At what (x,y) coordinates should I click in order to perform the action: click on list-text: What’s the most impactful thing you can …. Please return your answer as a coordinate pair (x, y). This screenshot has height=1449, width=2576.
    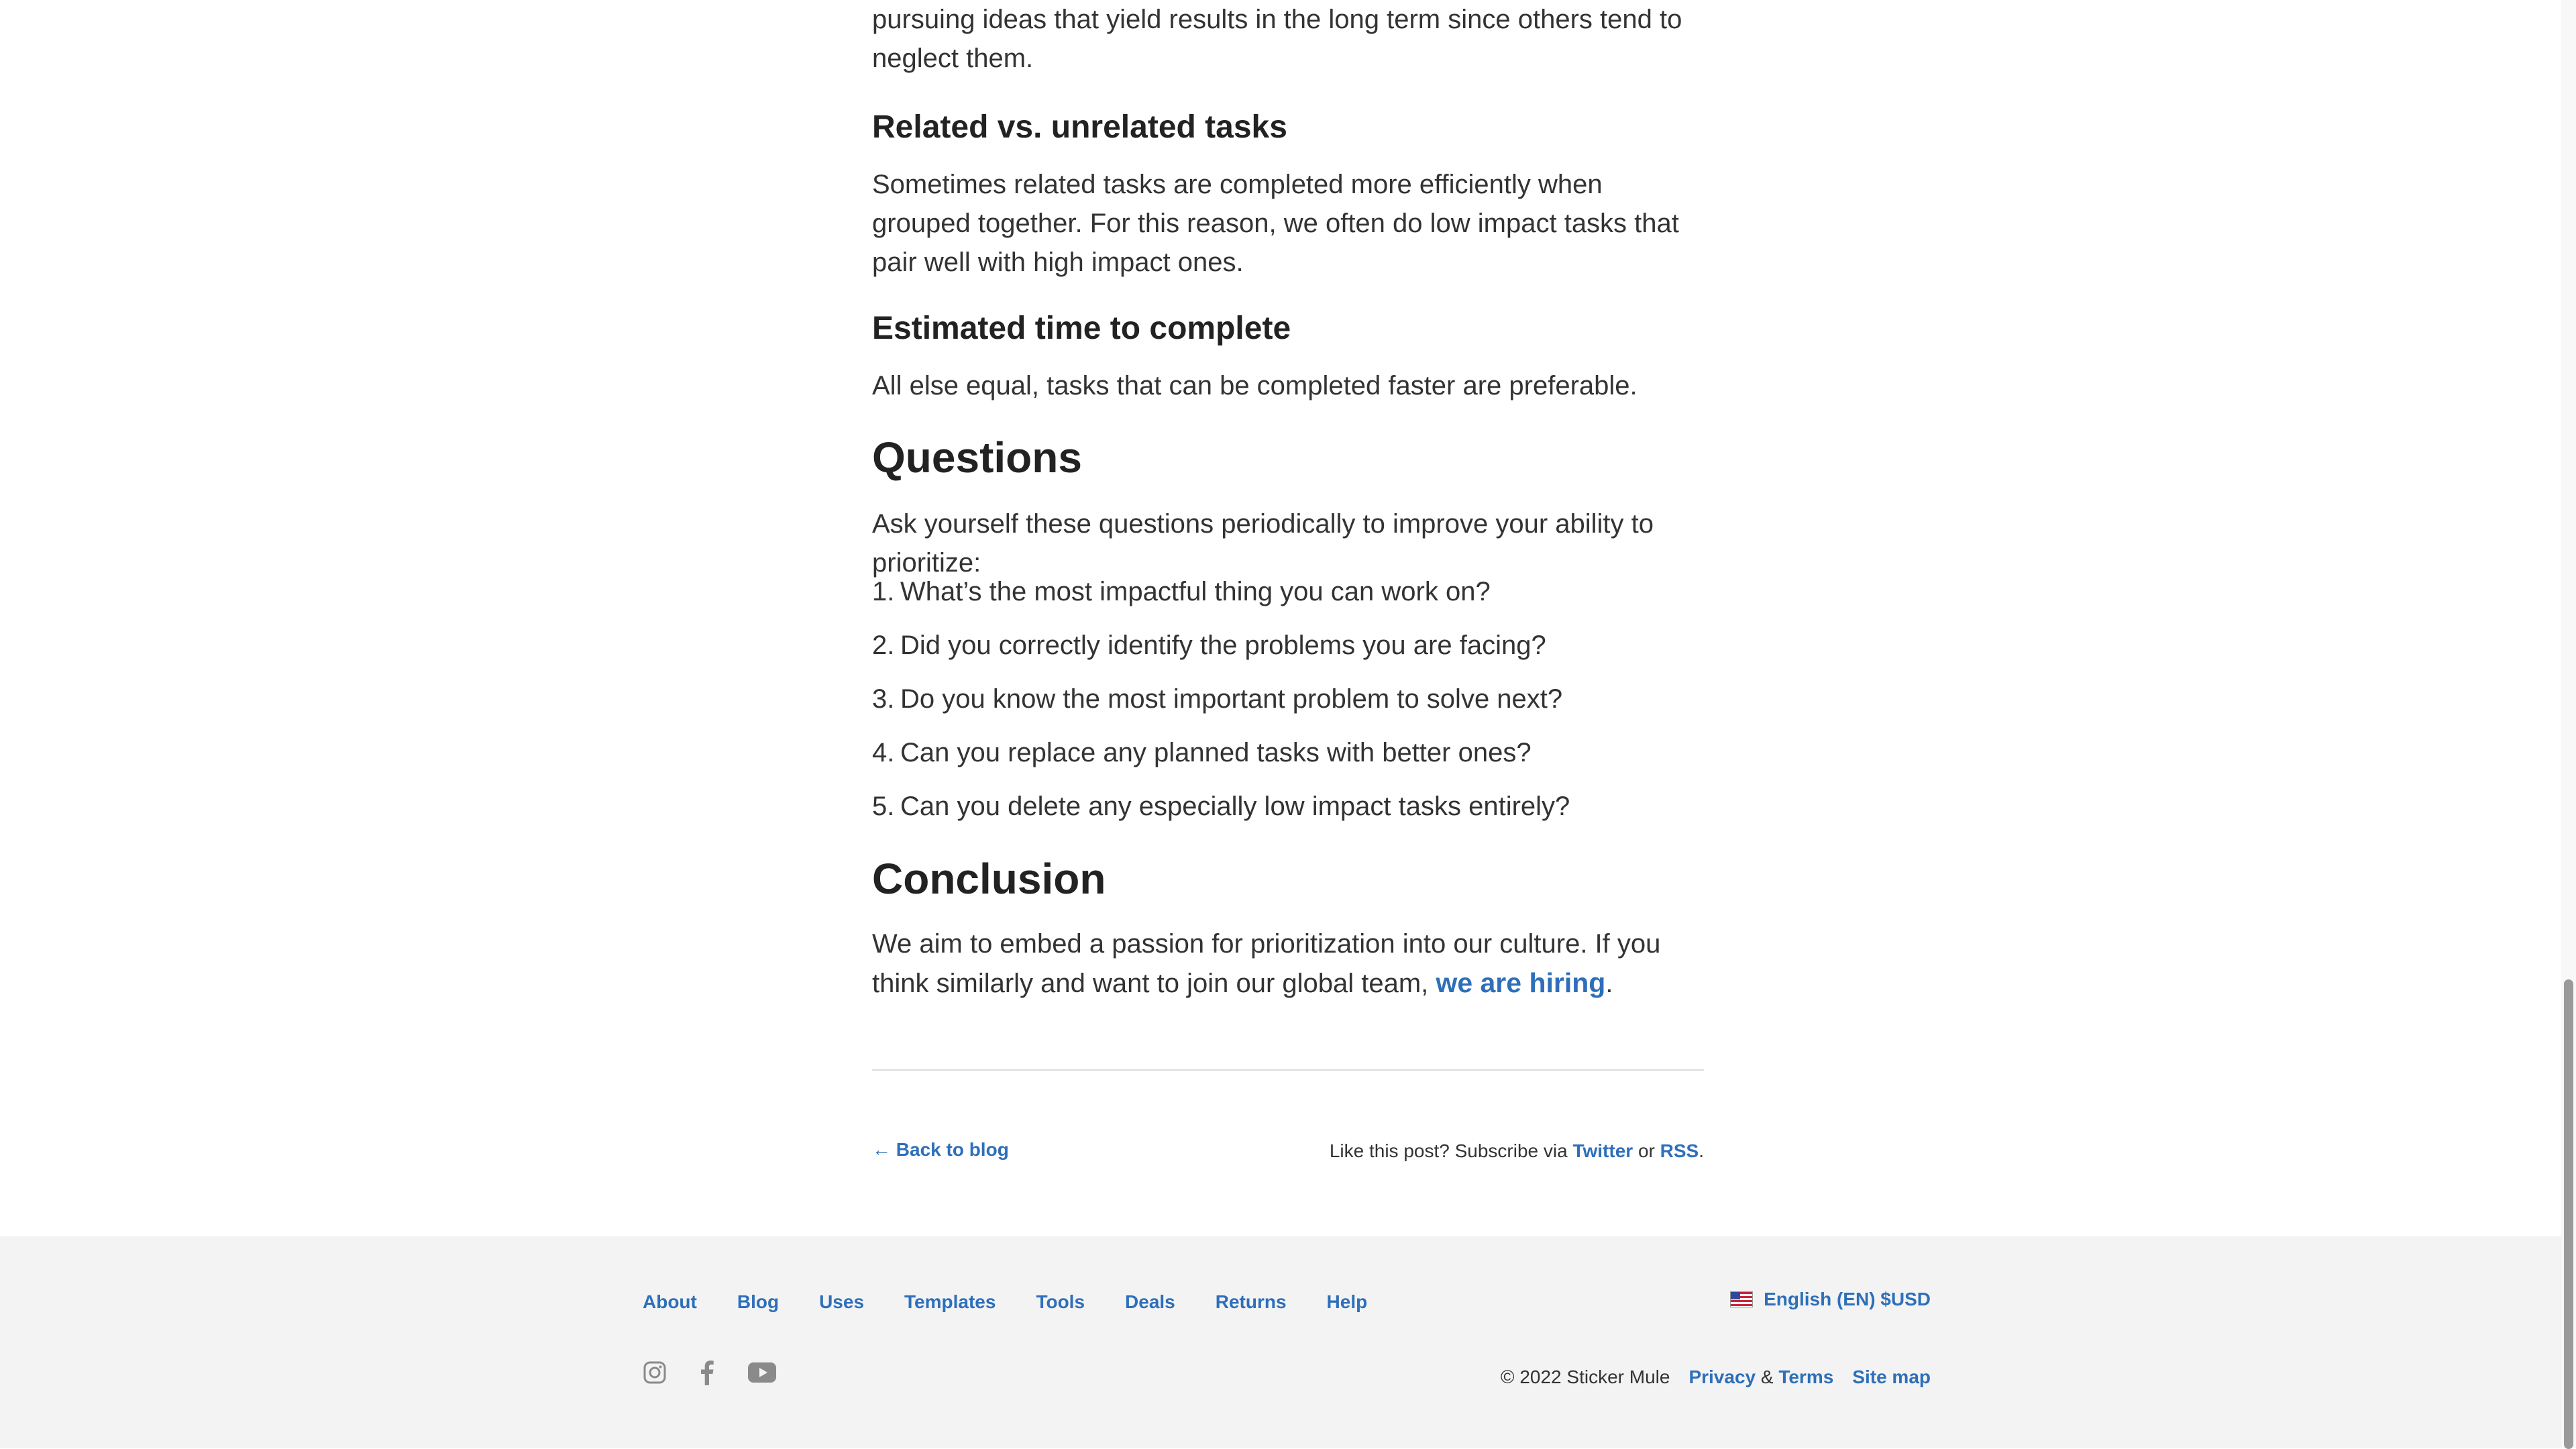
    Looking at the image, I should click on (1195, 591).